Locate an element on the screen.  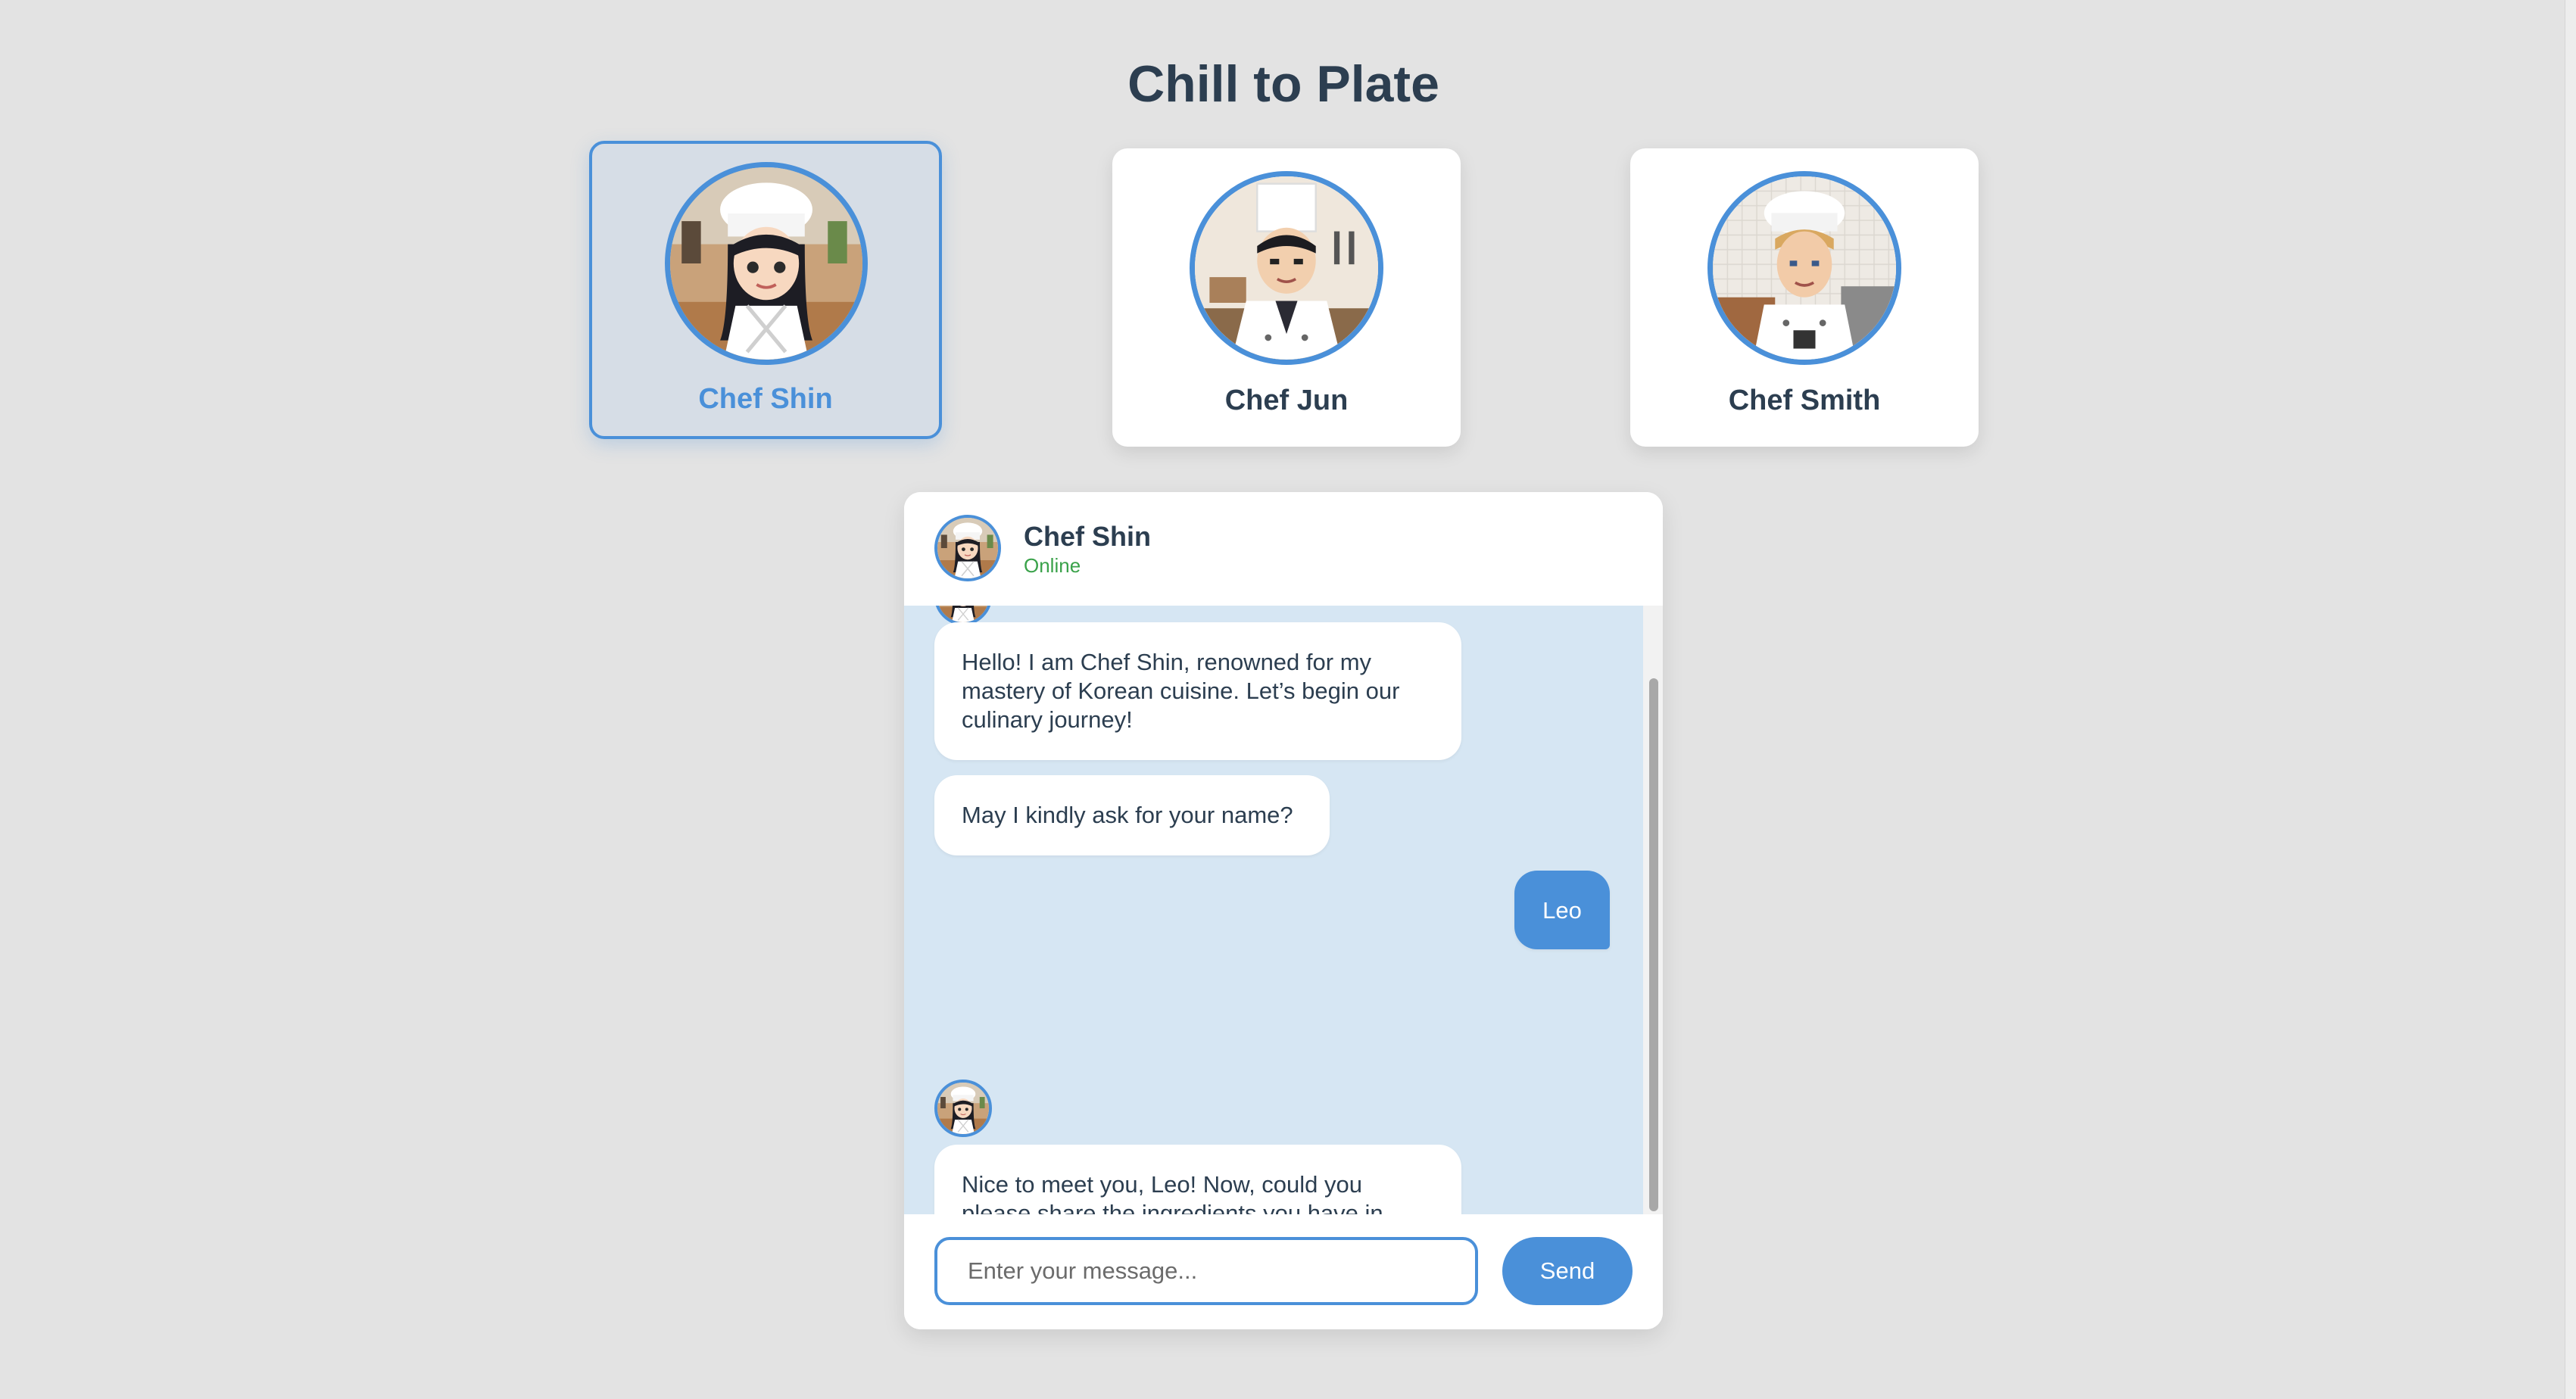
chat-header-avatar is located at coordinates (967, 548).